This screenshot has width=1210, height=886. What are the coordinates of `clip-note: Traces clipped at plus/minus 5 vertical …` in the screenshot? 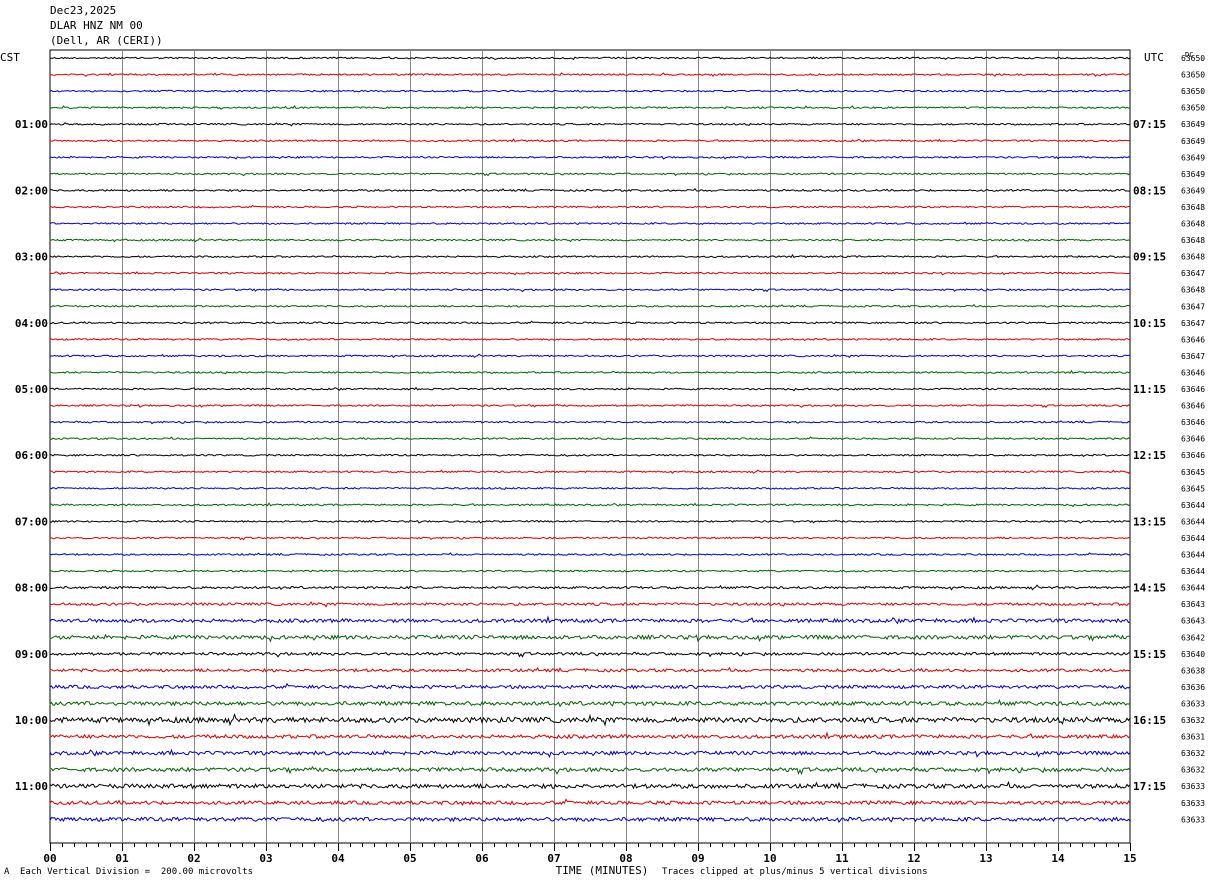 It's located at (795, 872).